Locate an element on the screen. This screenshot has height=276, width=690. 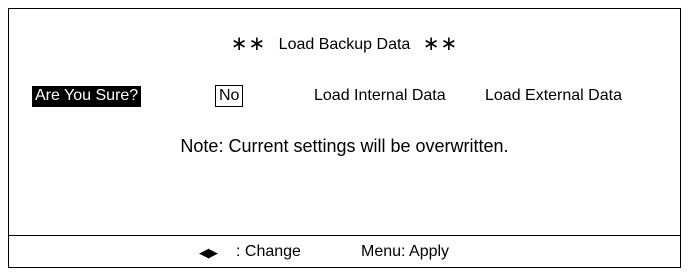
option-load-external-data: Load External Data is located at coordinates (553, 96).